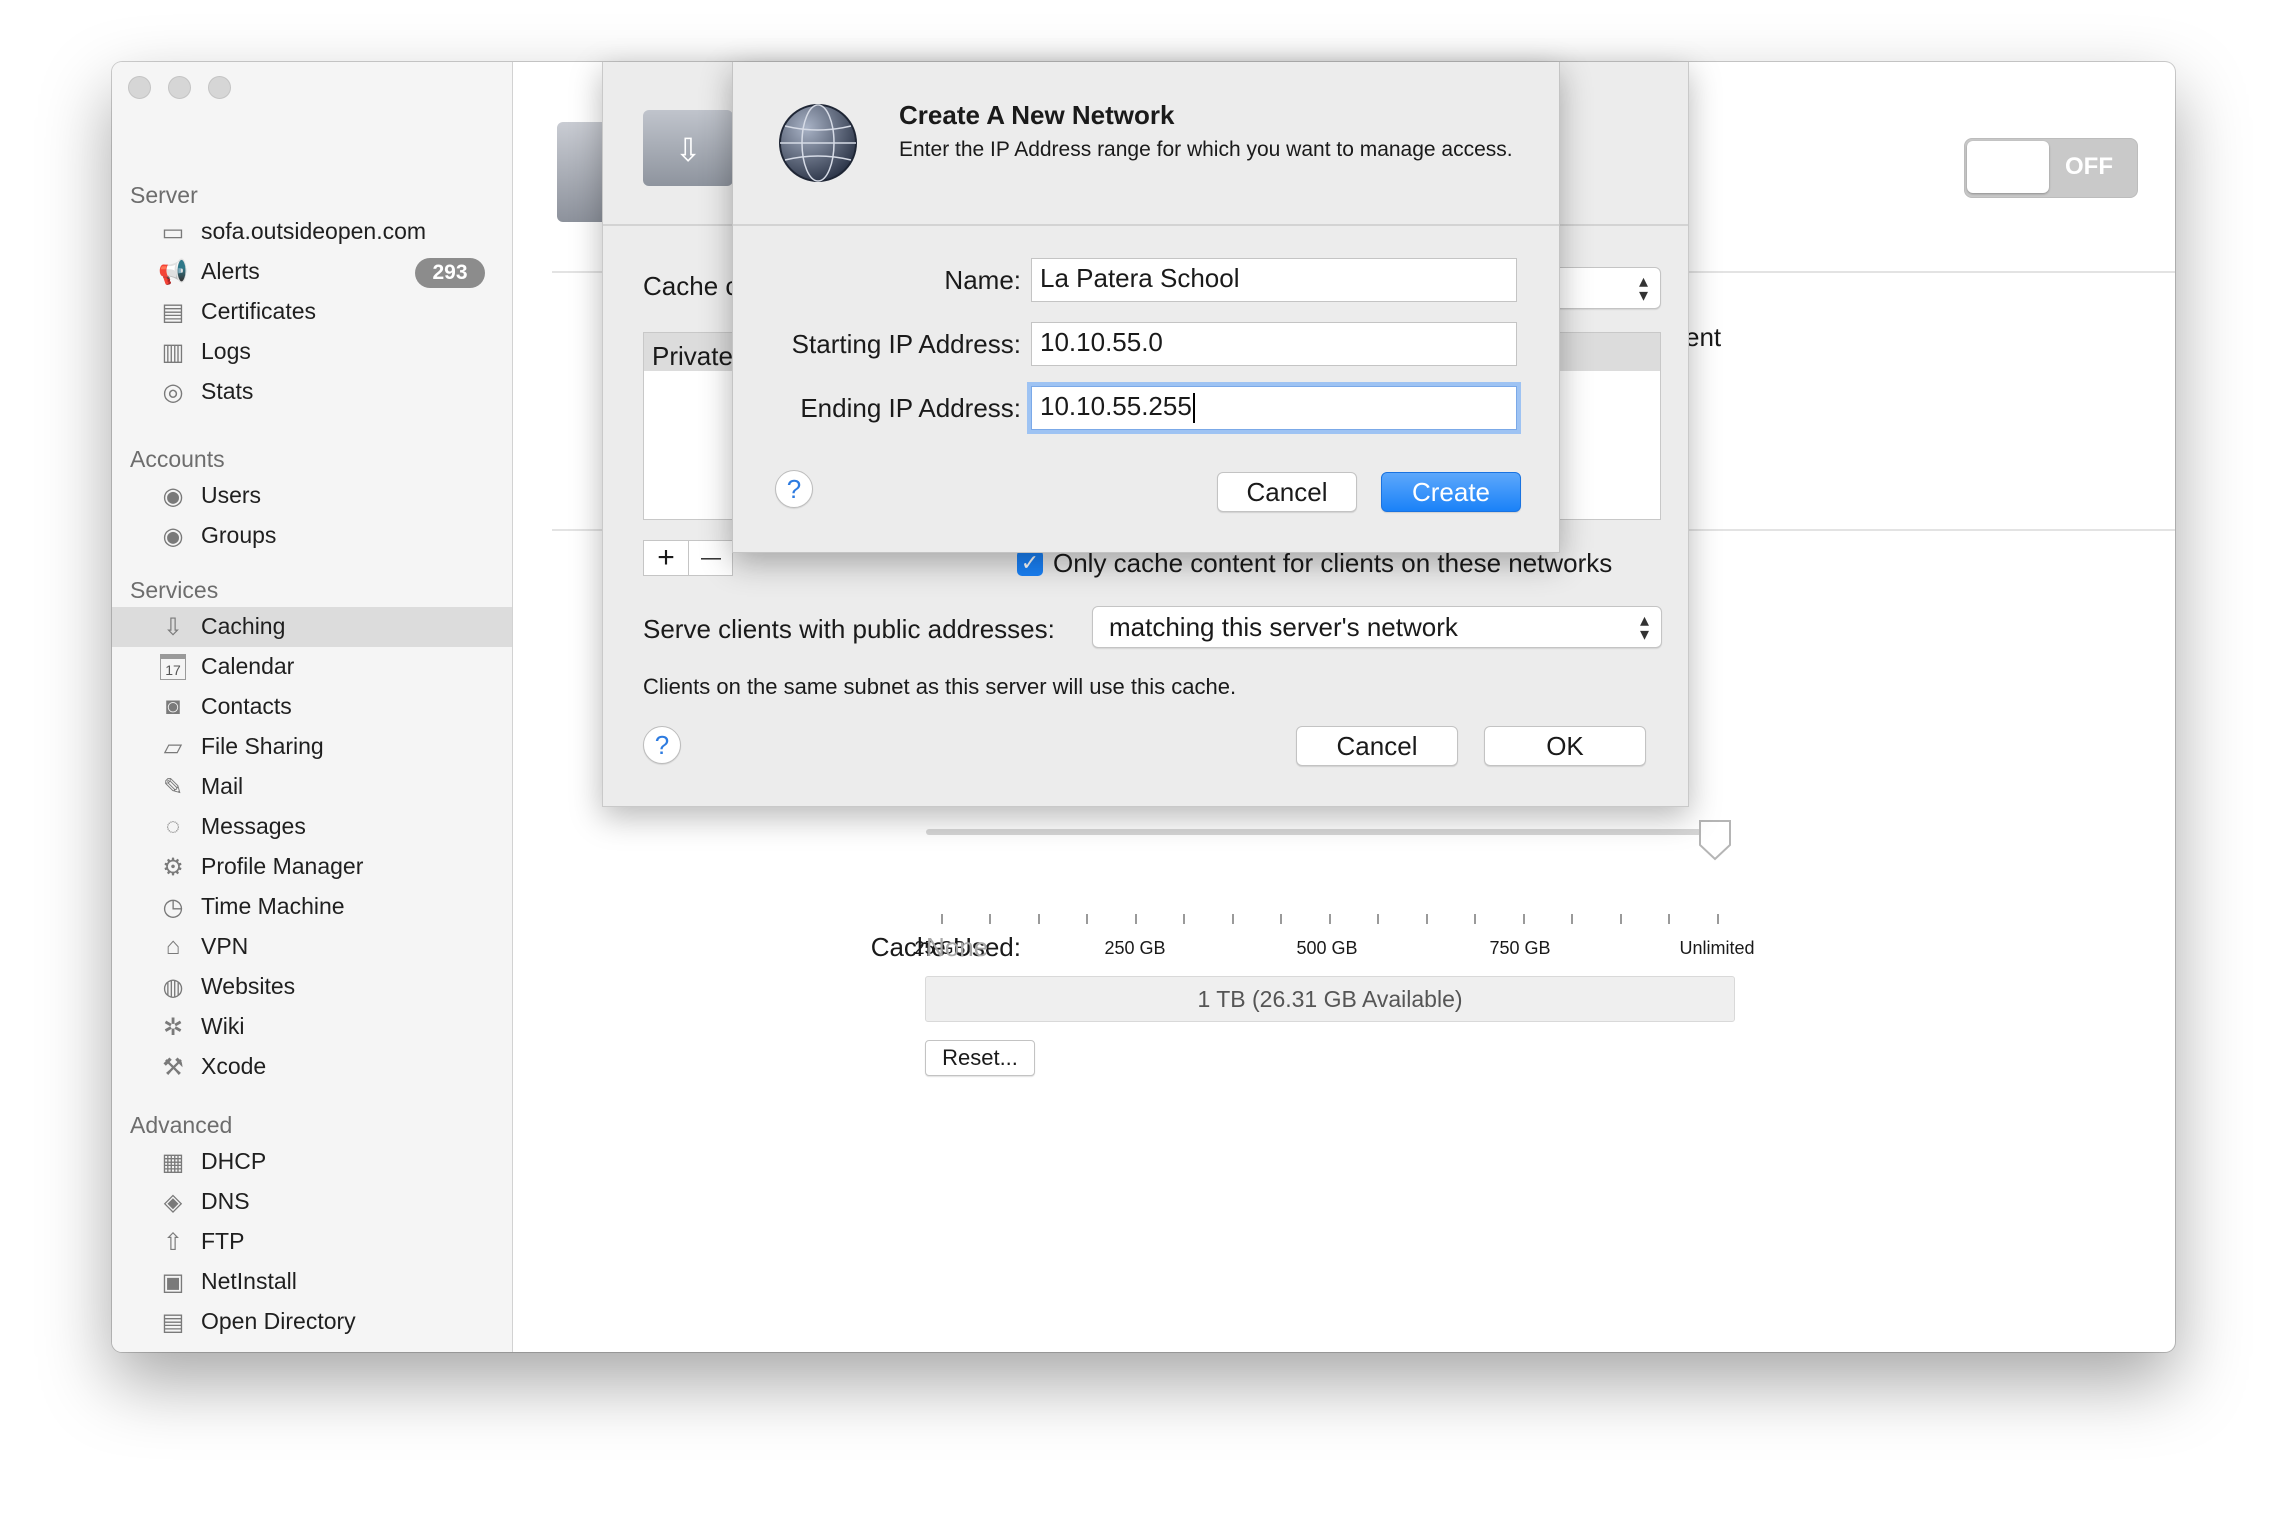  I want to click on sidebar-item-vpn: ⌂ VPN, so click(312, 947).